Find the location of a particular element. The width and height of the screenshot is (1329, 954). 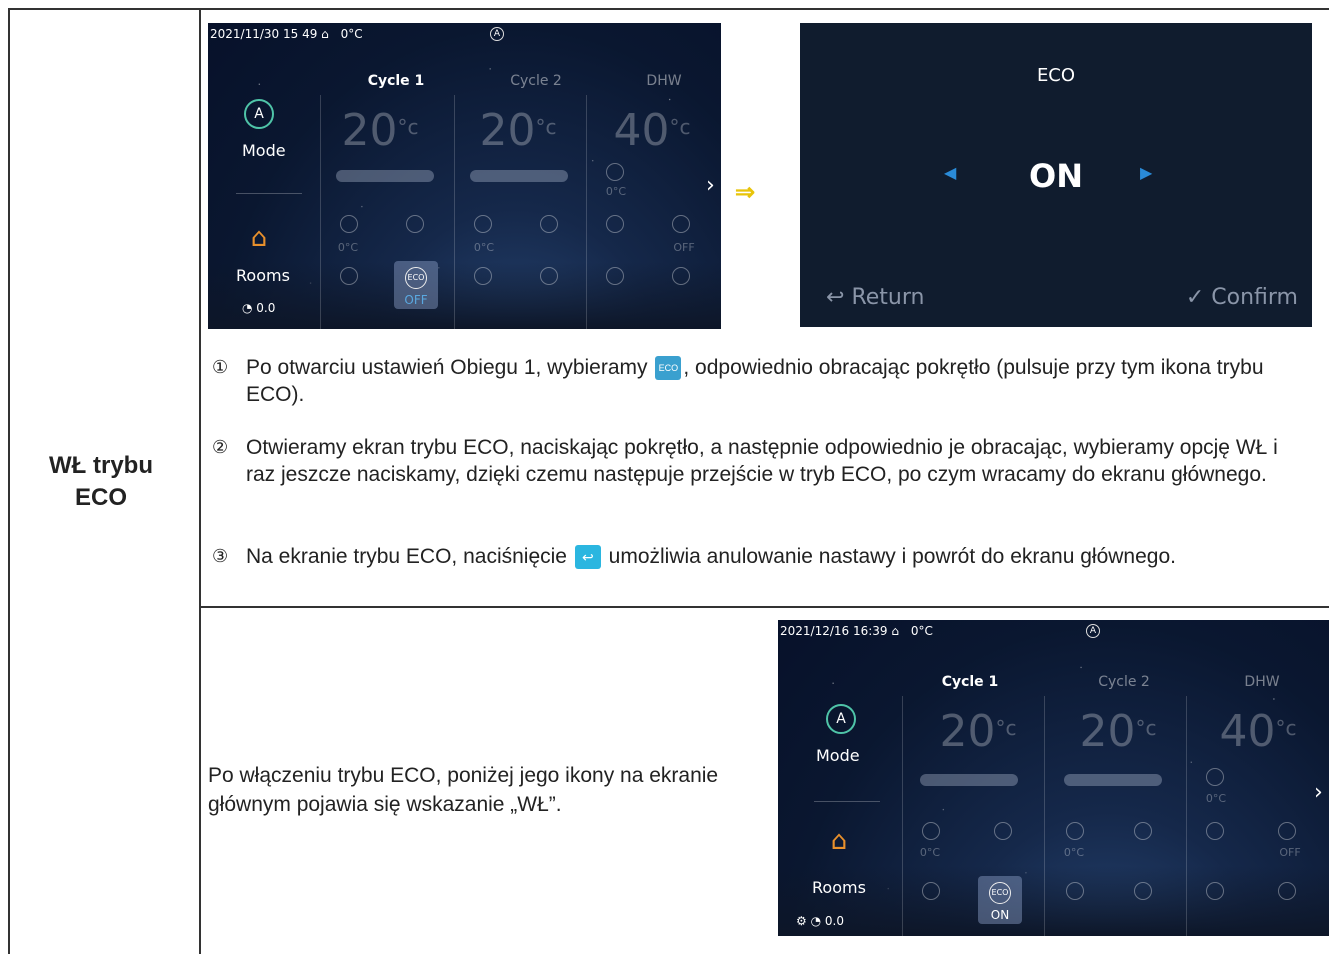

screen-horizon is located at coordinates (1053, 901).